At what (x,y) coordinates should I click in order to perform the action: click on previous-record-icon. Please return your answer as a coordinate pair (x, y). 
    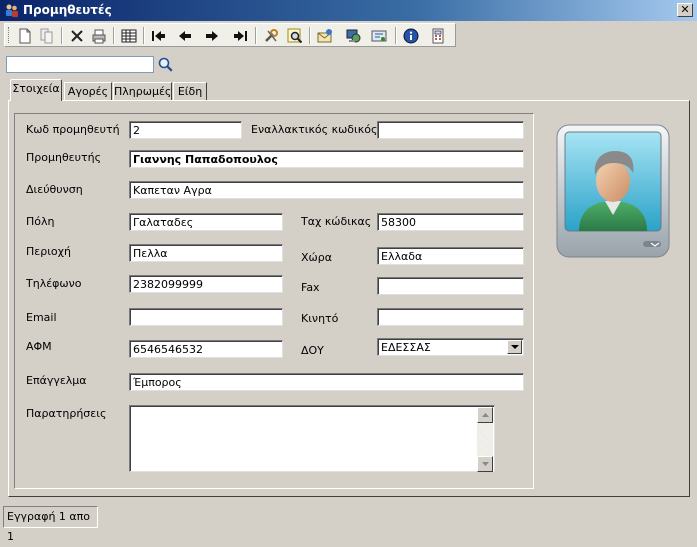
    Looking at the image, I should click on (185, 35).